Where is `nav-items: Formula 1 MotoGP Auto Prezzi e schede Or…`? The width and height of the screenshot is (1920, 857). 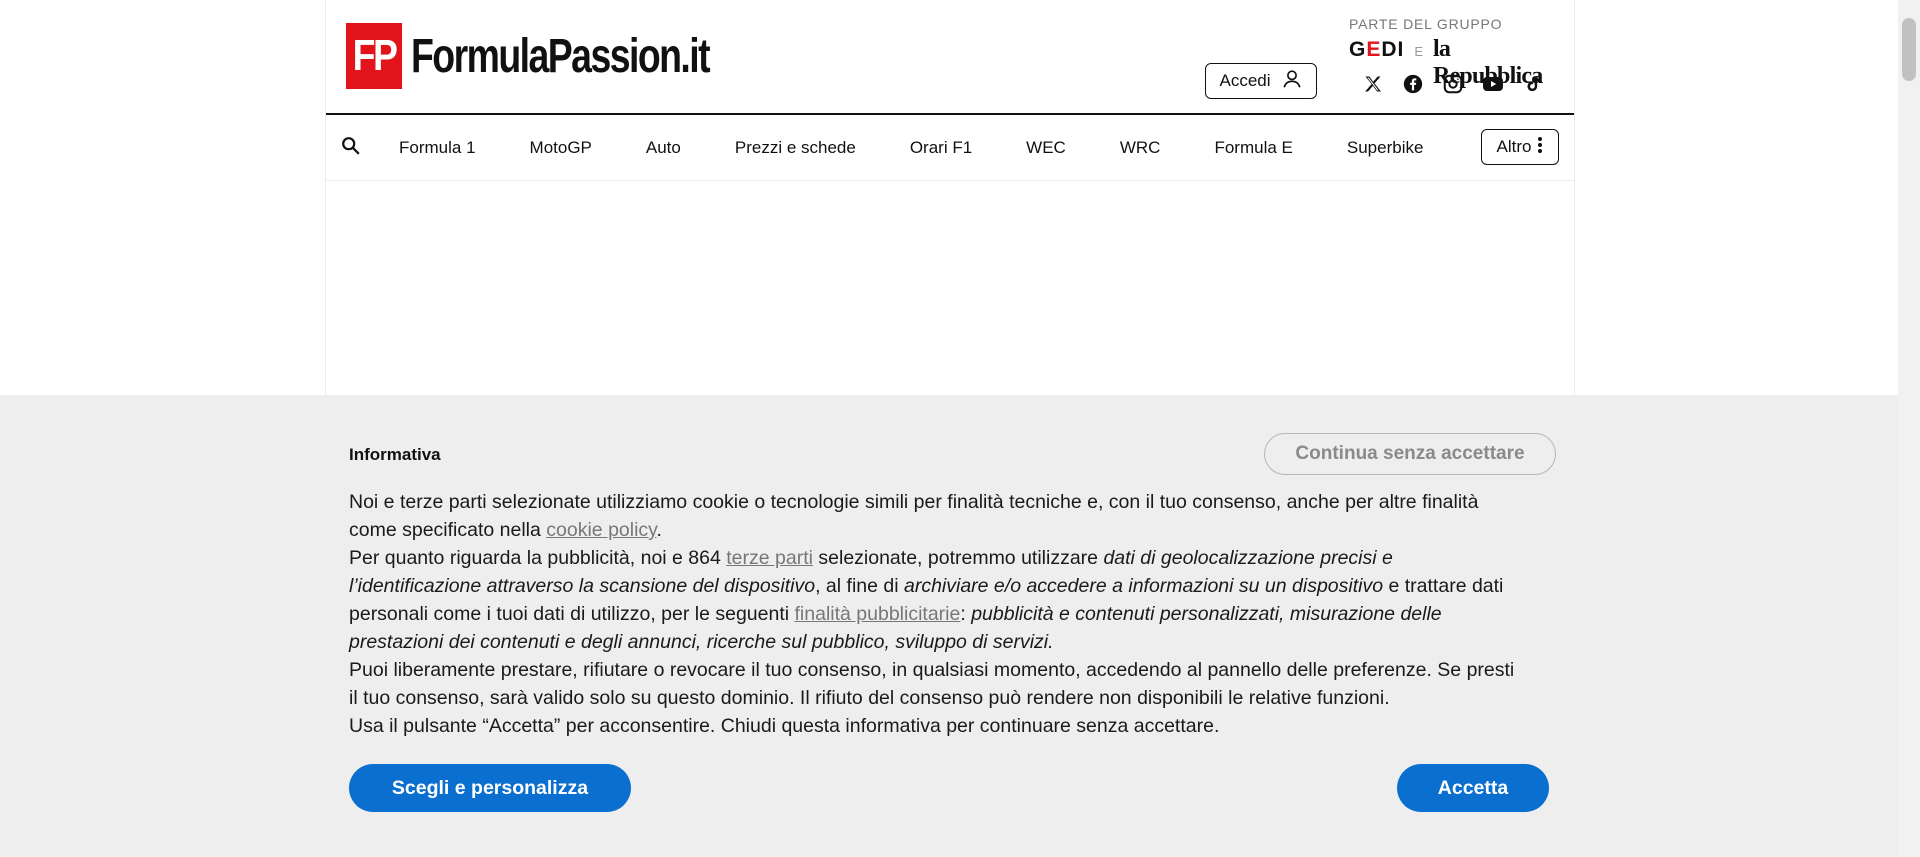 nav-items: Formula 1 MotoGP Auto Prezzi e schede Or… is located at coordinates (938, 147).